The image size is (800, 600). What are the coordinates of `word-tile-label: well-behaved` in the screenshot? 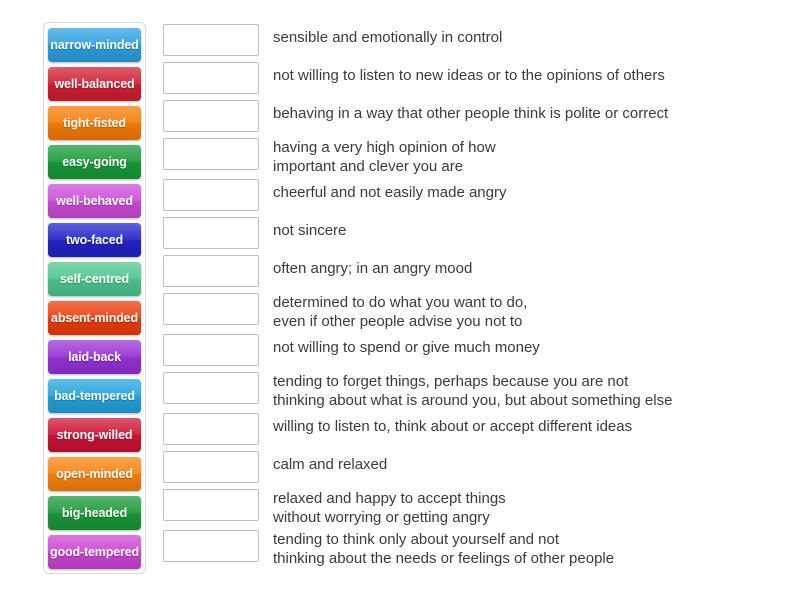 It's located at (94, 201).